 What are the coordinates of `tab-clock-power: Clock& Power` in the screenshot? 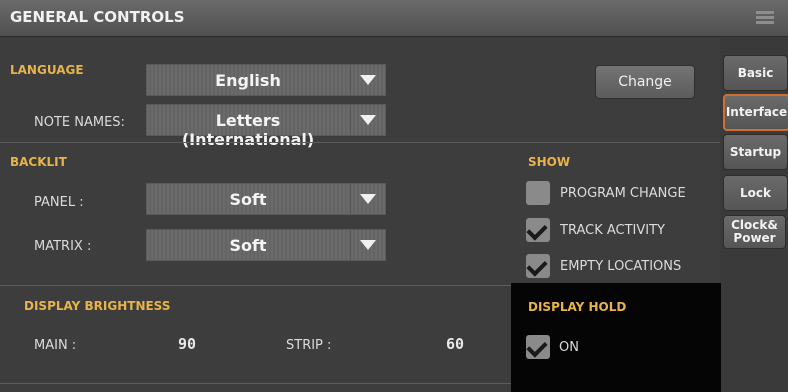 It's located at (754, 232).